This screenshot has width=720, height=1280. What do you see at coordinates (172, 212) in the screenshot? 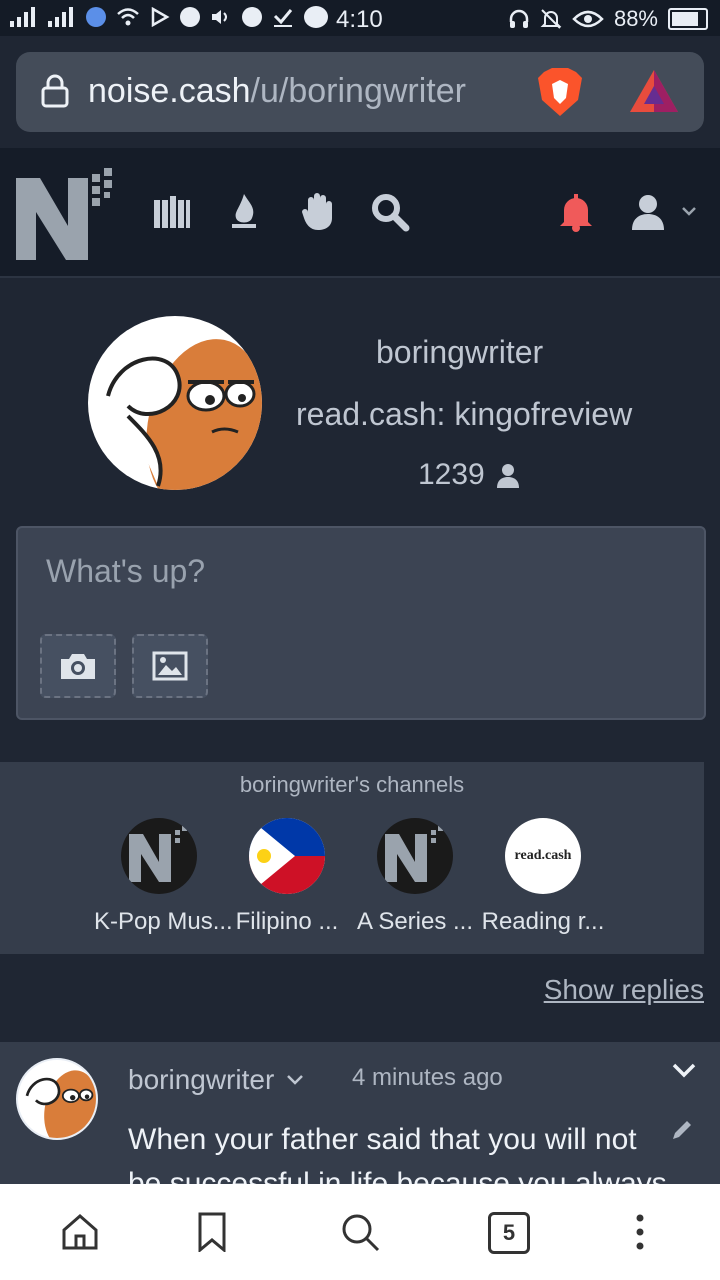
I see `library-icon` at bounding box center [172, 212].